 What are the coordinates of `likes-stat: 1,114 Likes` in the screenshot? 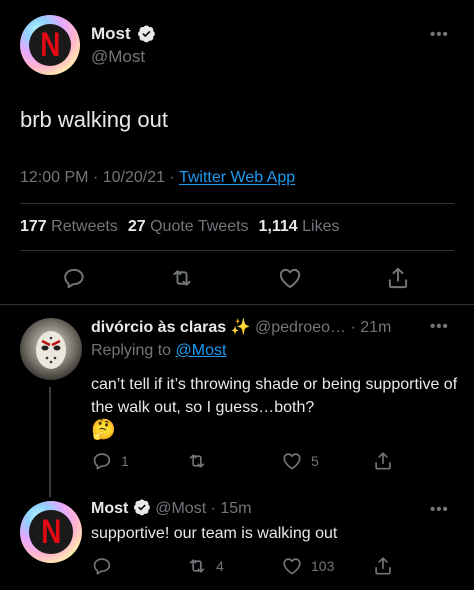 It's located at (299, 227).